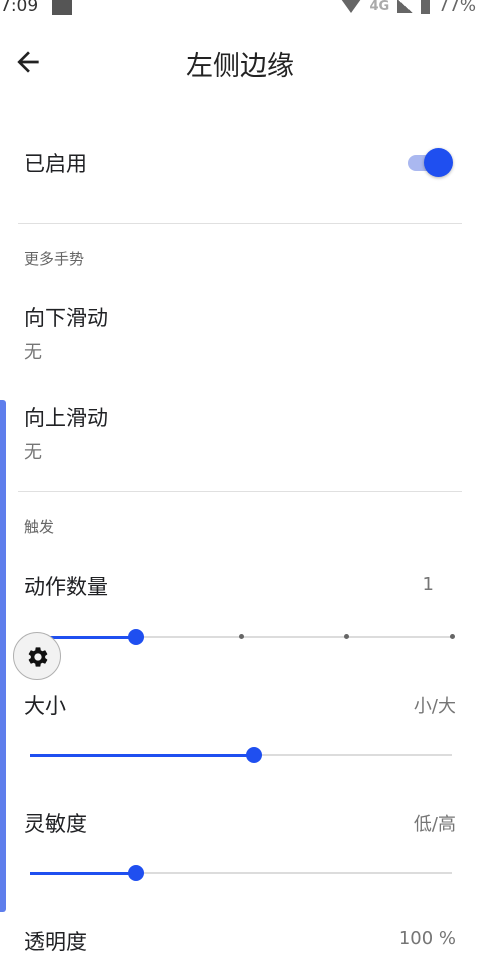 The height and width of the screenshot is (956, 480). I want to click on wifi-icon, so click(351, 6).